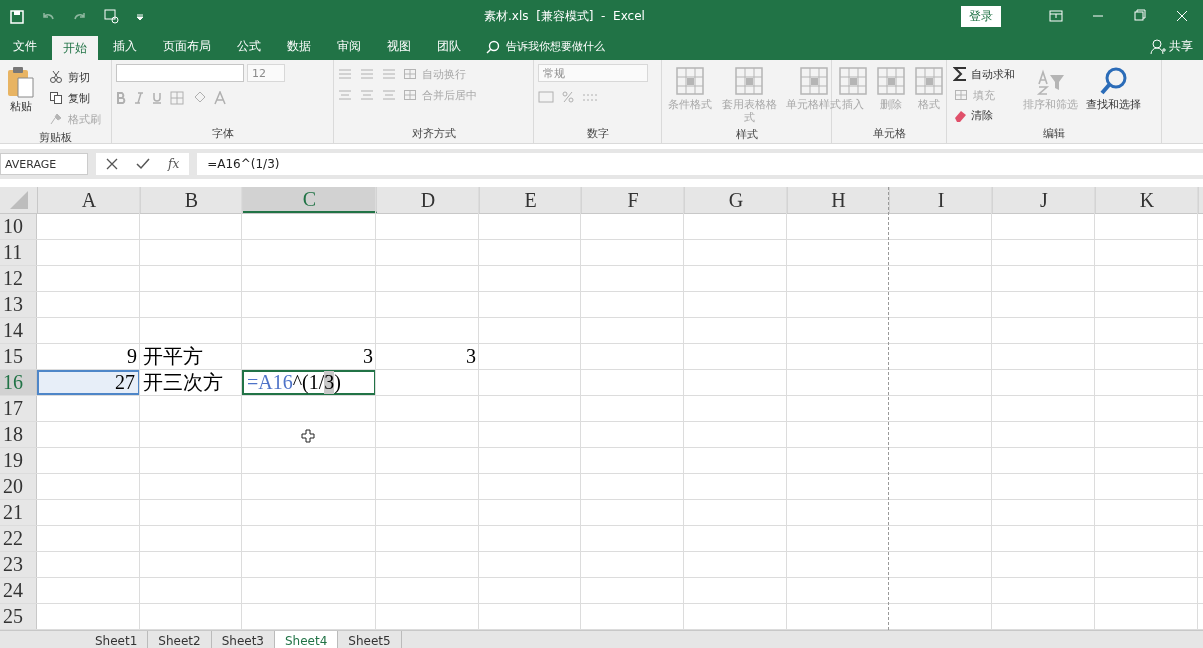 The width and height of the screenshot is (1203, 648). I want to click on menu-tab: 公式, so click(249, 46).